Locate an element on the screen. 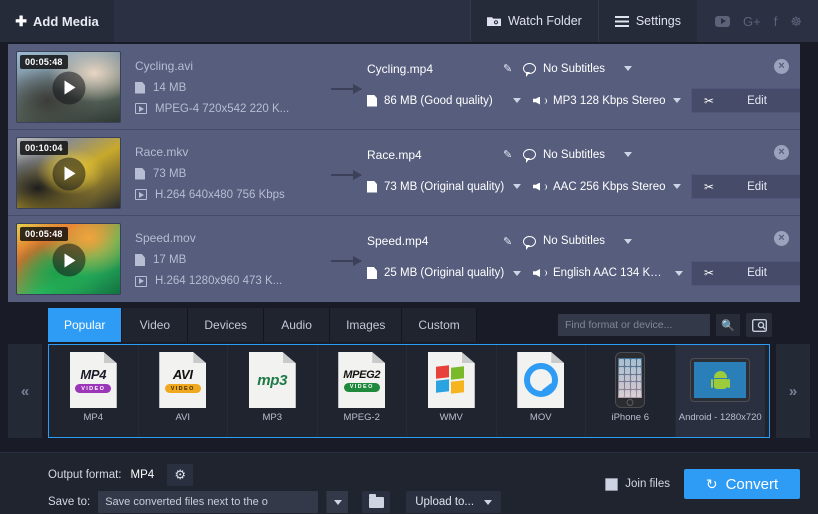 The image size is (818, 514). audio-selector: MP3 128 Kbps Stereo is located at coordinates (608, 101).